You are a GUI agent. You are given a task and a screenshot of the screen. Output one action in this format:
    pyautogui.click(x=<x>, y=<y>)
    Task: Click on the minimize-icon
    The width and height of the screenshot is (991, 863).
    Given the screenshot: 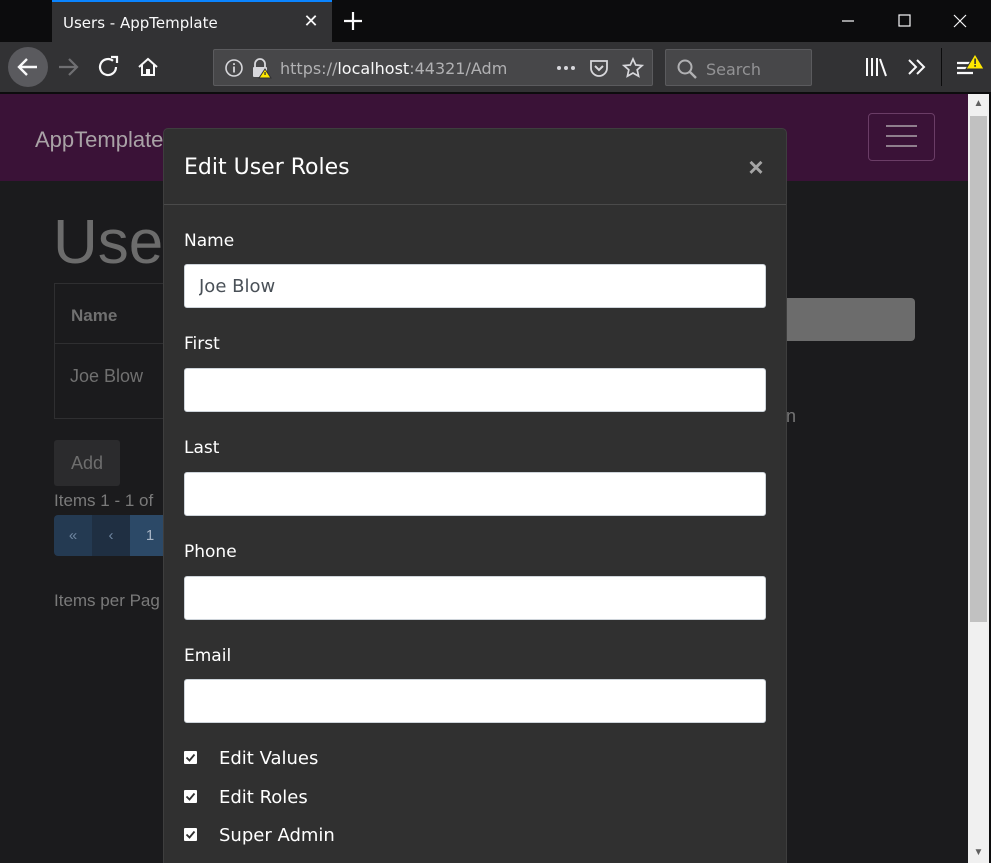 What is the action you would take?
    pyautogui.click(x=848, y=21)
    